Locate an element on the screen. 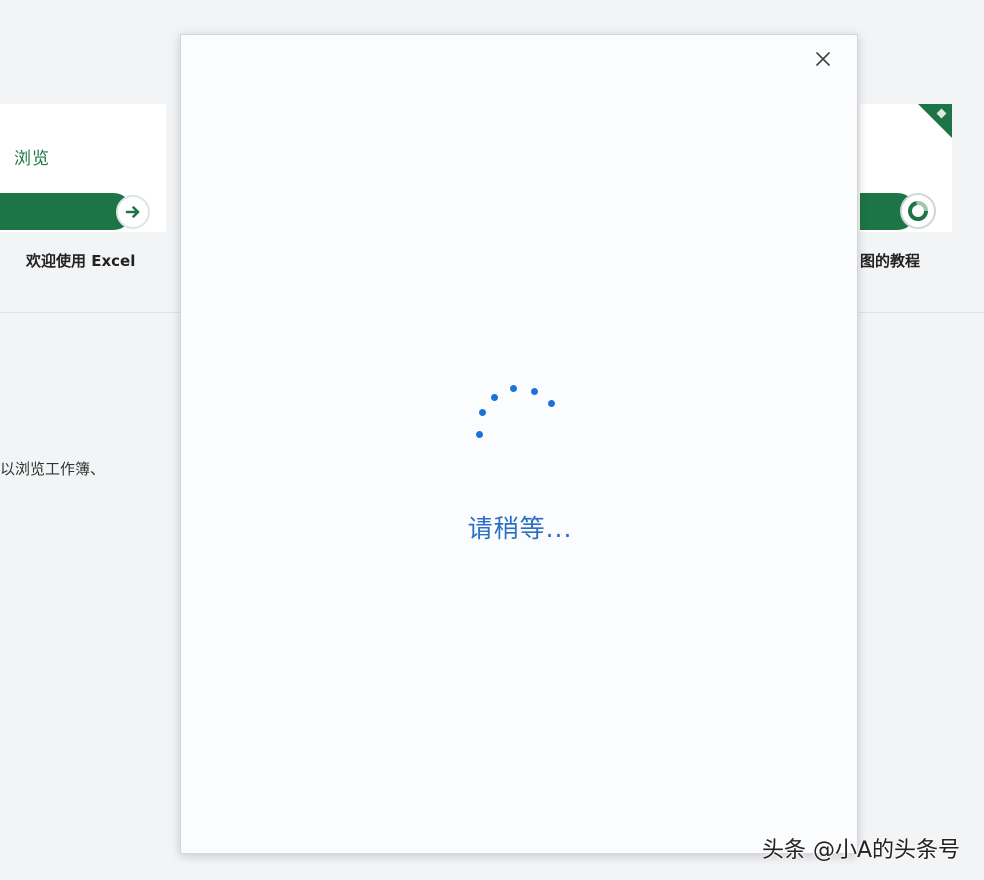 The height and width of the screenshot is (880, 984). tutorial-card-caption: 图的教程 is located at coordinates (890, 261).